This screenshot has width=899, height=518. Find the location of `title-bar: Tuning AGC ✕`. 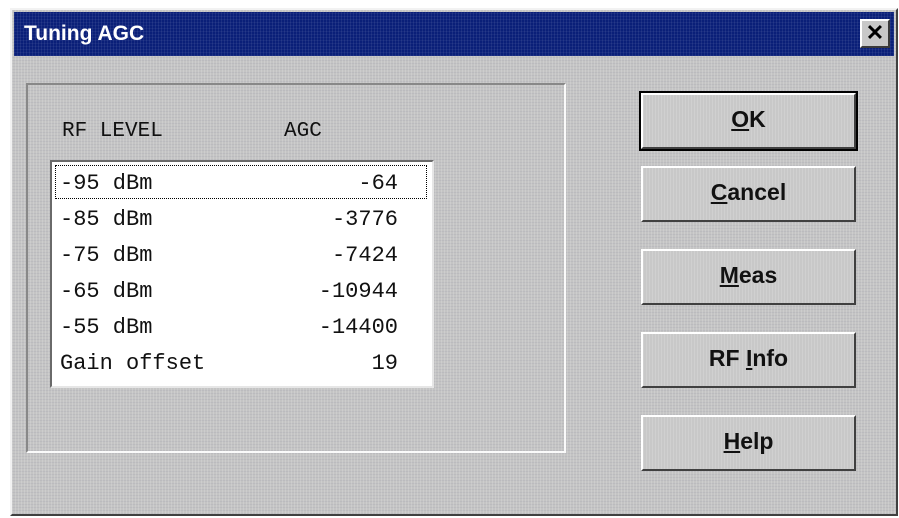

title-bar: Tuning AGC ✕ is located at coordinates (454, 34).